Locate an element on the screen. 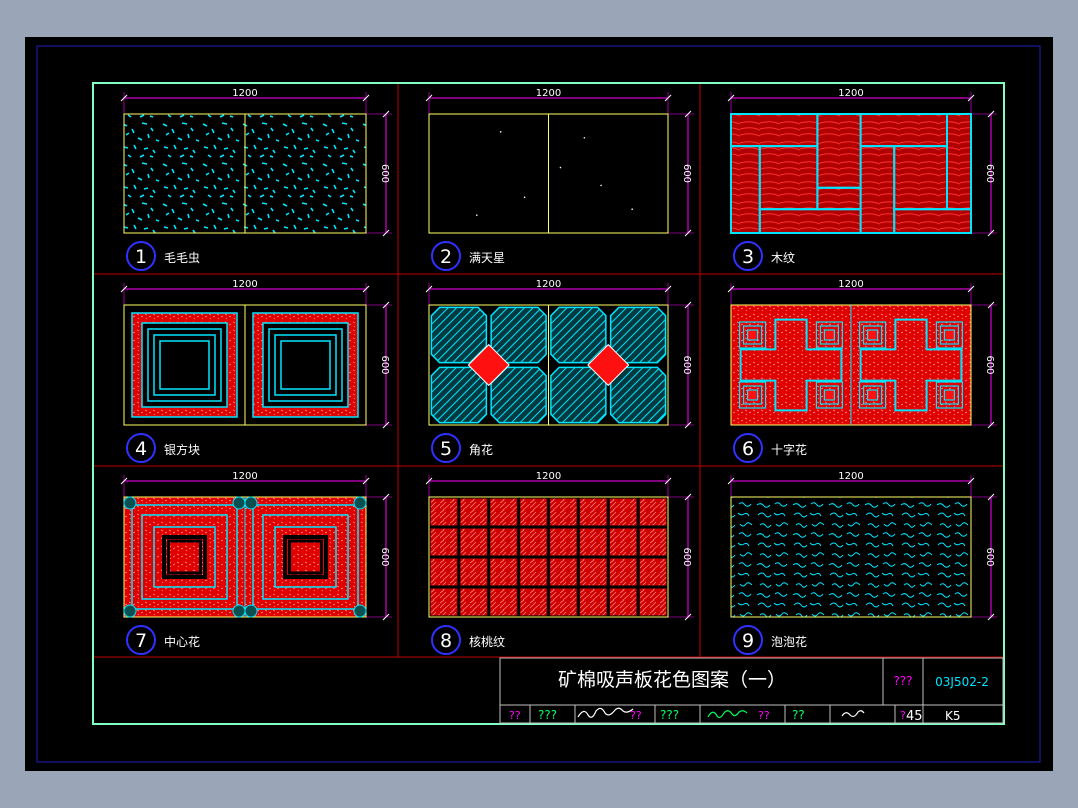  panel-number: 1 is located at coordinates (141, 257).